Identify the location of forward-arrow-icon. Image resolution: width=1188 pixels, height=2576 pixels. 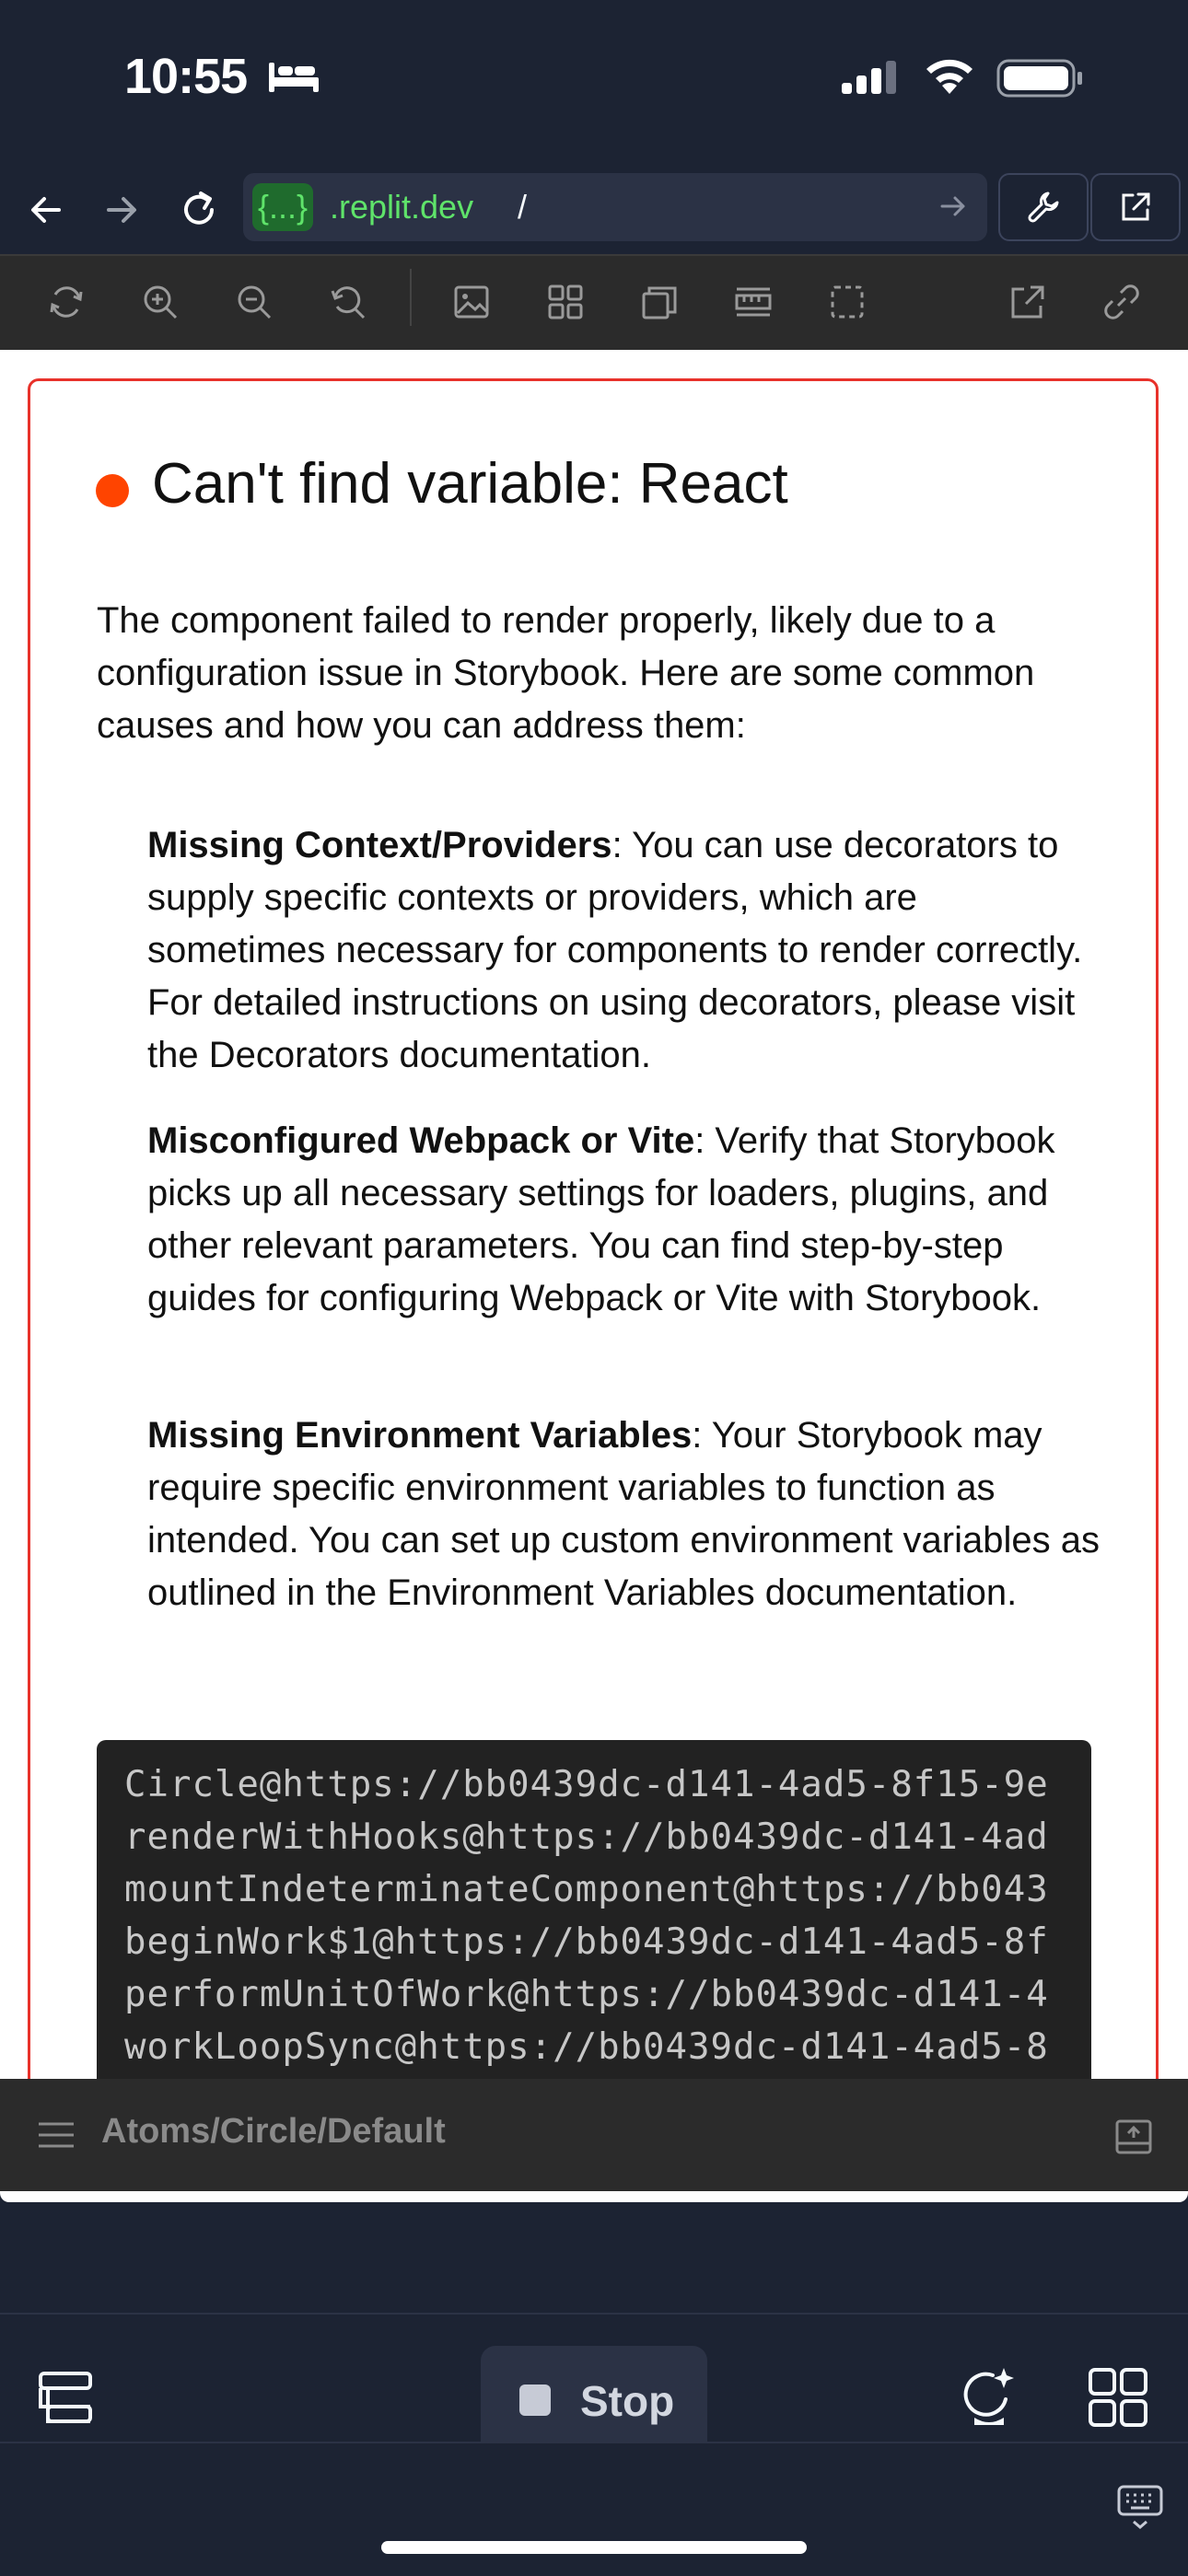
(121, 209).